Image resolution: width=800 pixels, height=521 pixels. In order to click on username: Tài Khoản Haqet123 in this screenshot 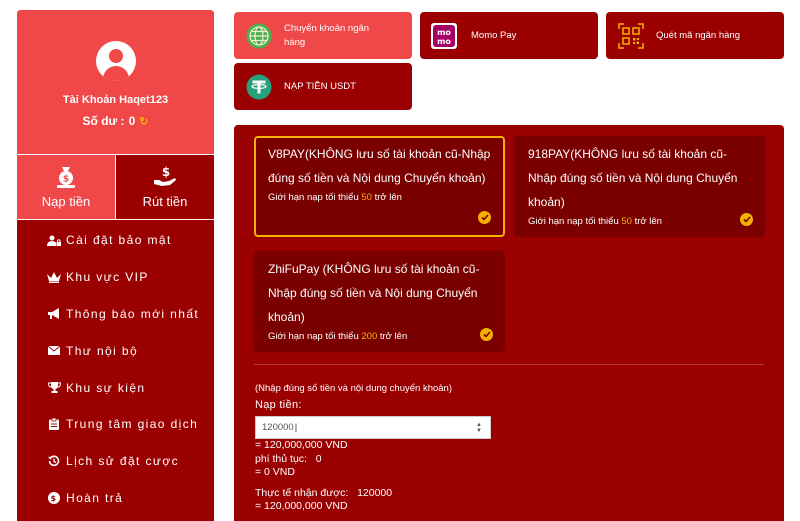, I will do `click(115, 100)`.